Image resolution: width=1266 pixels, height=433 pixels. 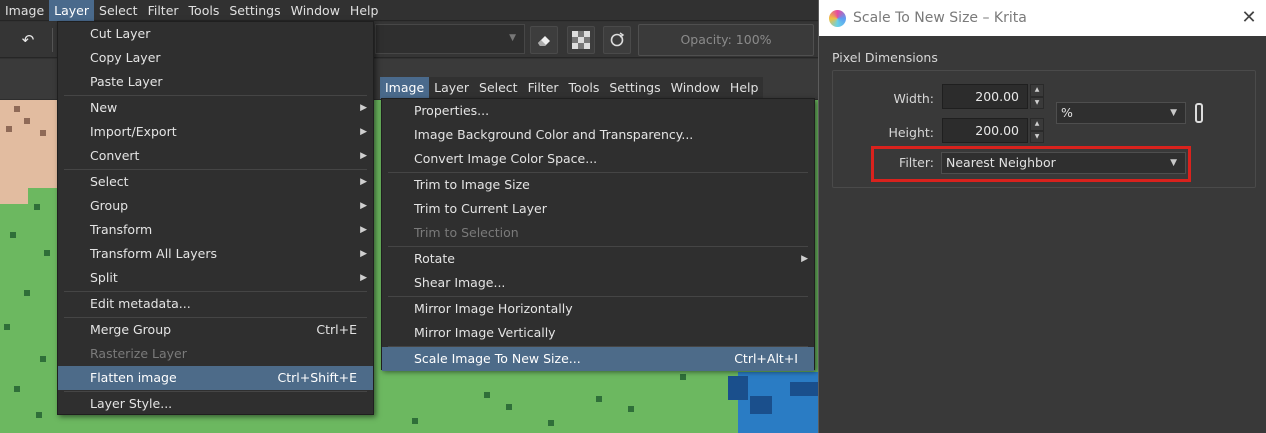 What do you see at coordinates (52, 40) in the screenshot?
I see `toolbar-divider` at bounding box center [52, 40].